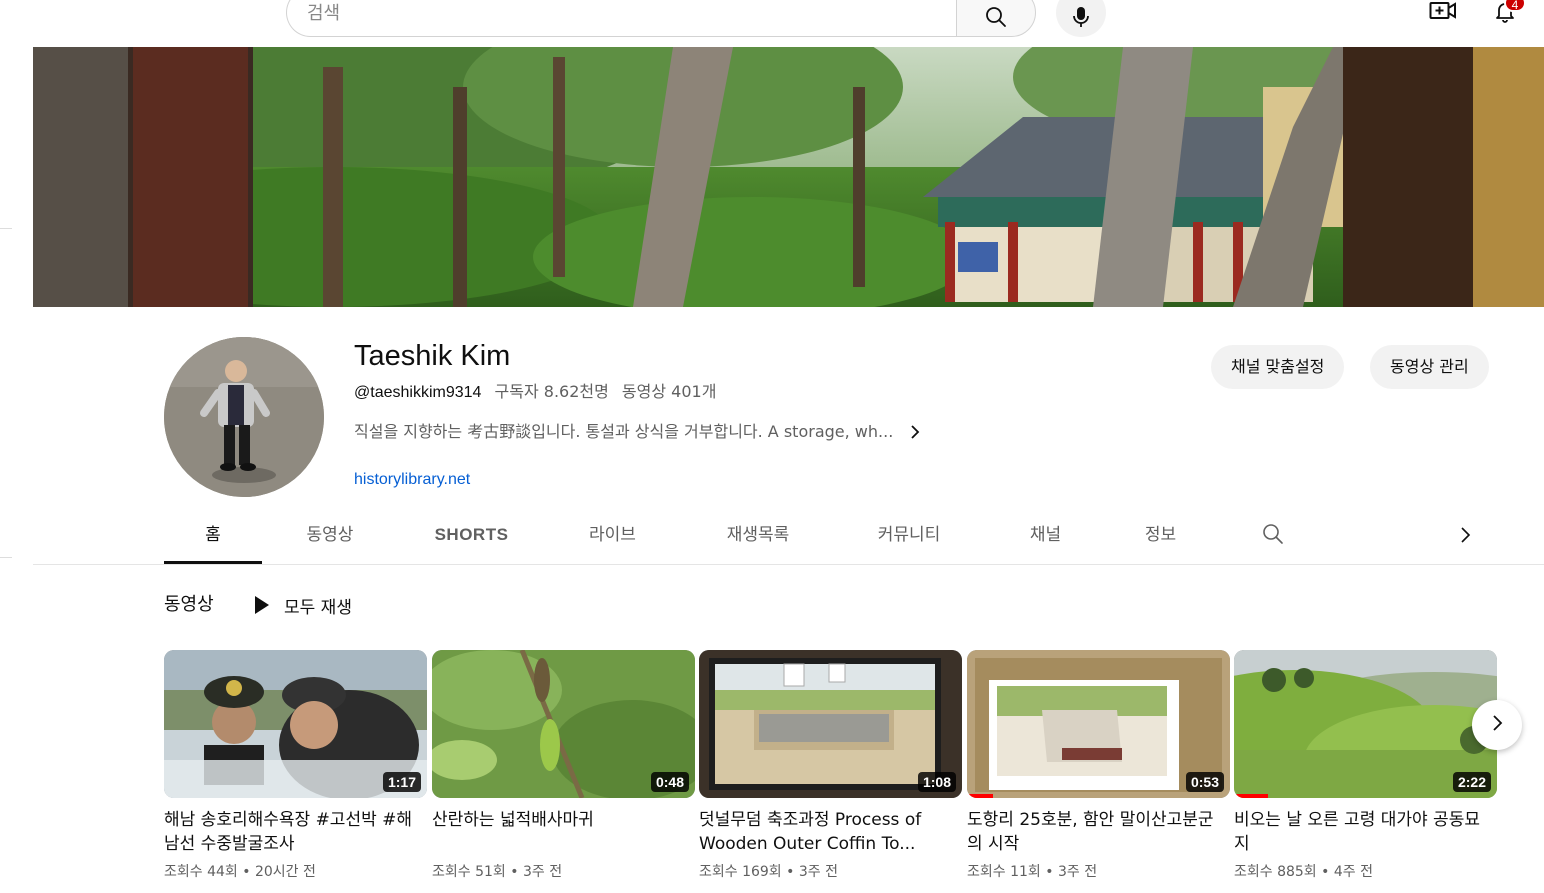 This screenshot has width=1544, height=893. Describe the element at coordinates (295, 832) in the screenshot. I see `video-title: 해남 송호리해수욕장 #고선박 #해남선 수중발굴조사` at that location.